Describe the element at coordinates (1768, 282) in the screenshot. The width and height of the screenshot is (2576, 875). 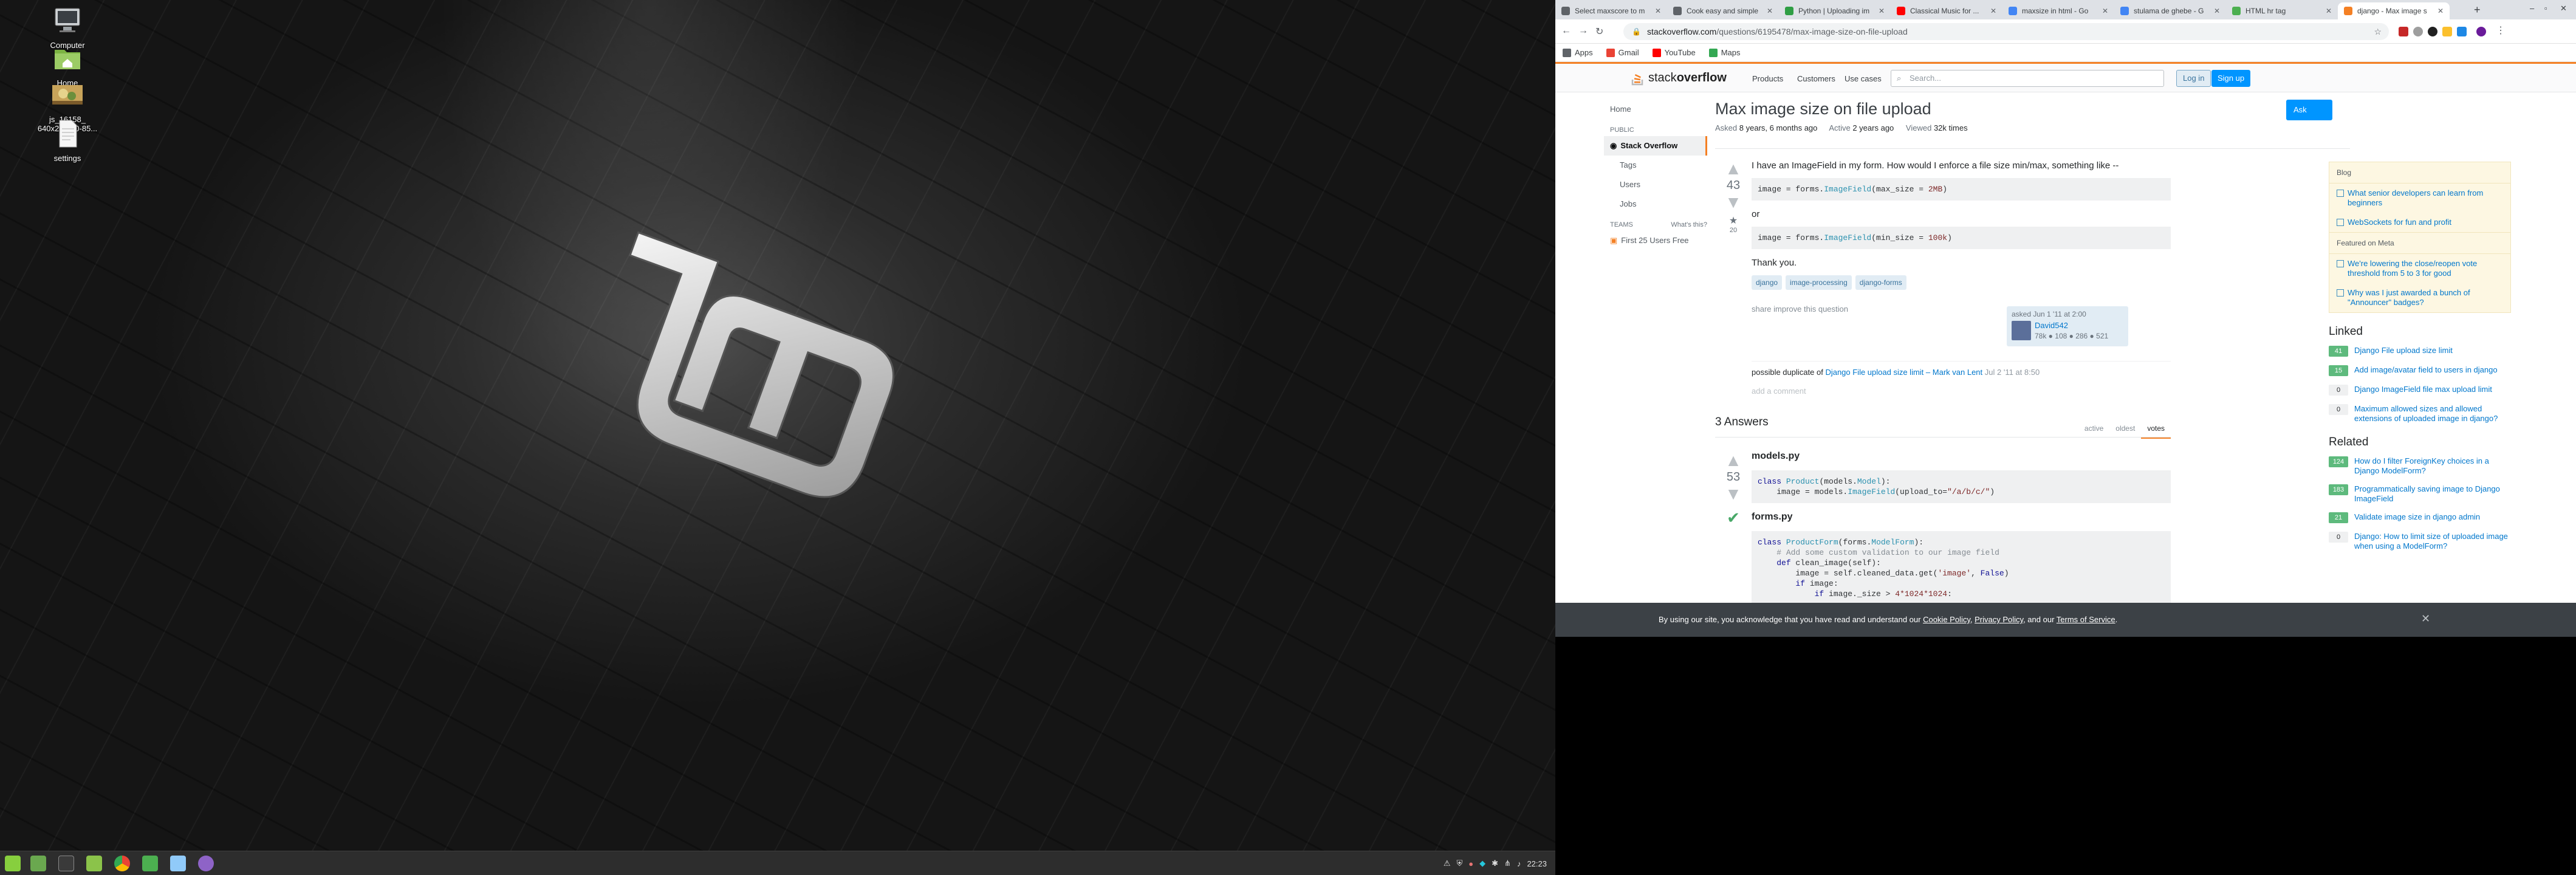
I see `tag: django` at that location.